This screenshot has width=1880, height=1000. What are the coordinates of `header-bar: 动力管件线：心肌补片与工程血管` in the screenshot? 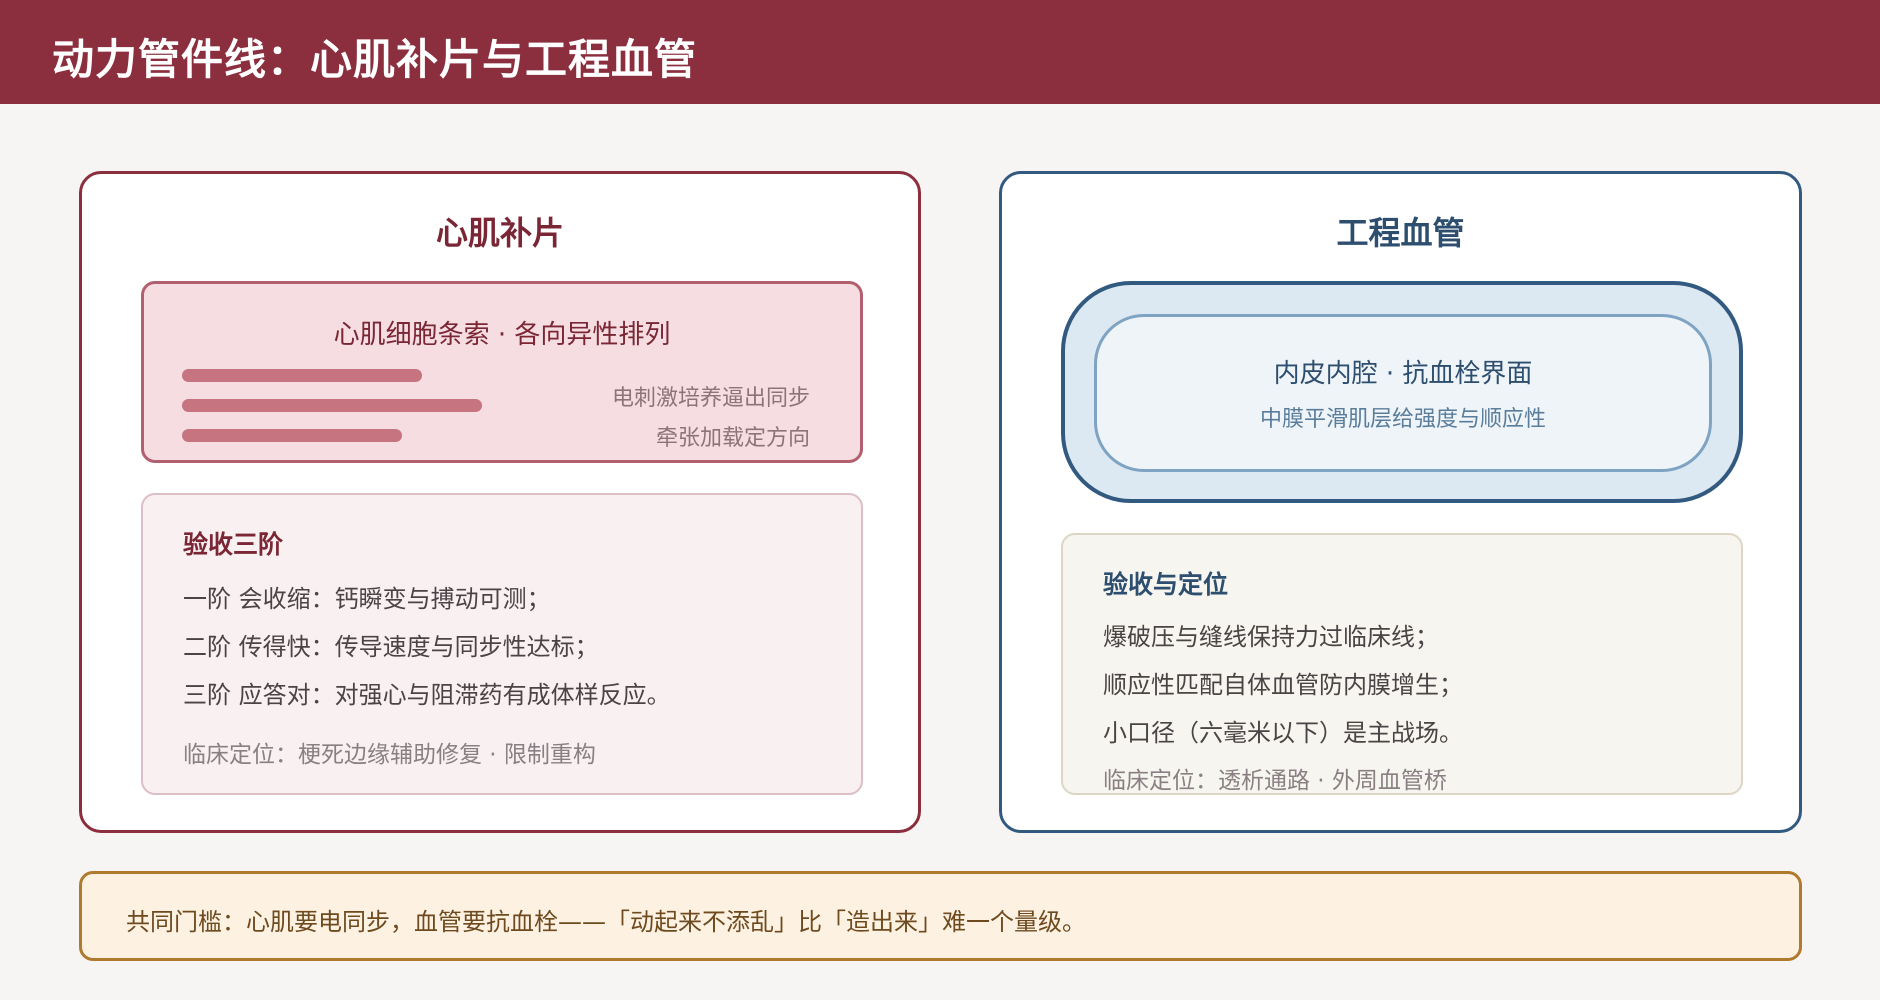 It's located at (940, 52).